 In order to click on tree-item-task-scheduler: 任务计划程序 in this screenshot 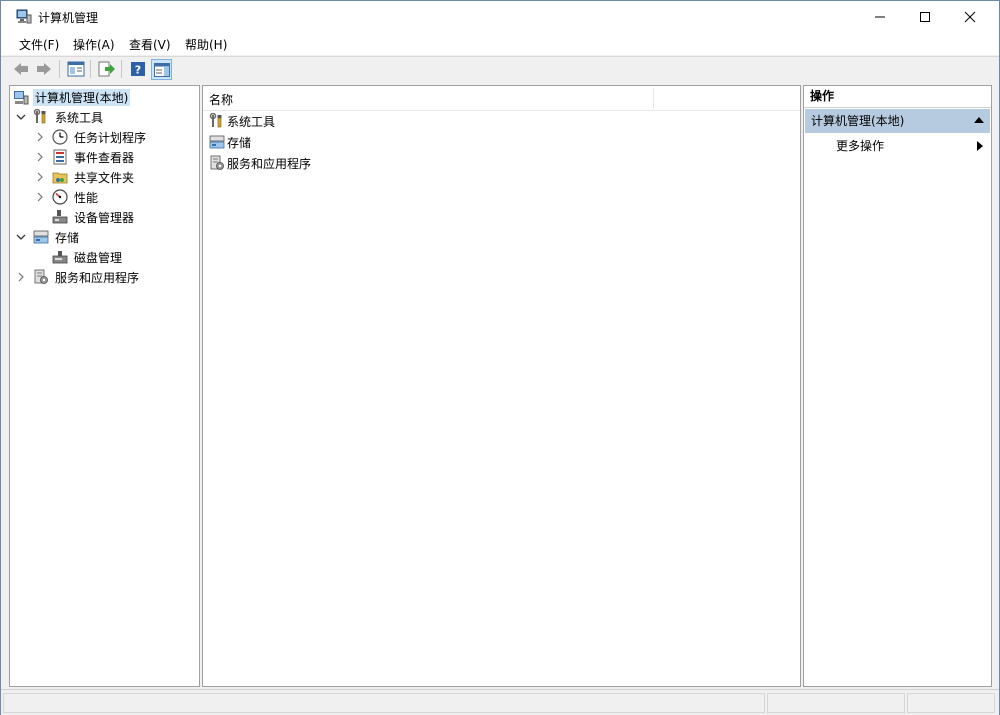, I will do `click(91, 137)`.